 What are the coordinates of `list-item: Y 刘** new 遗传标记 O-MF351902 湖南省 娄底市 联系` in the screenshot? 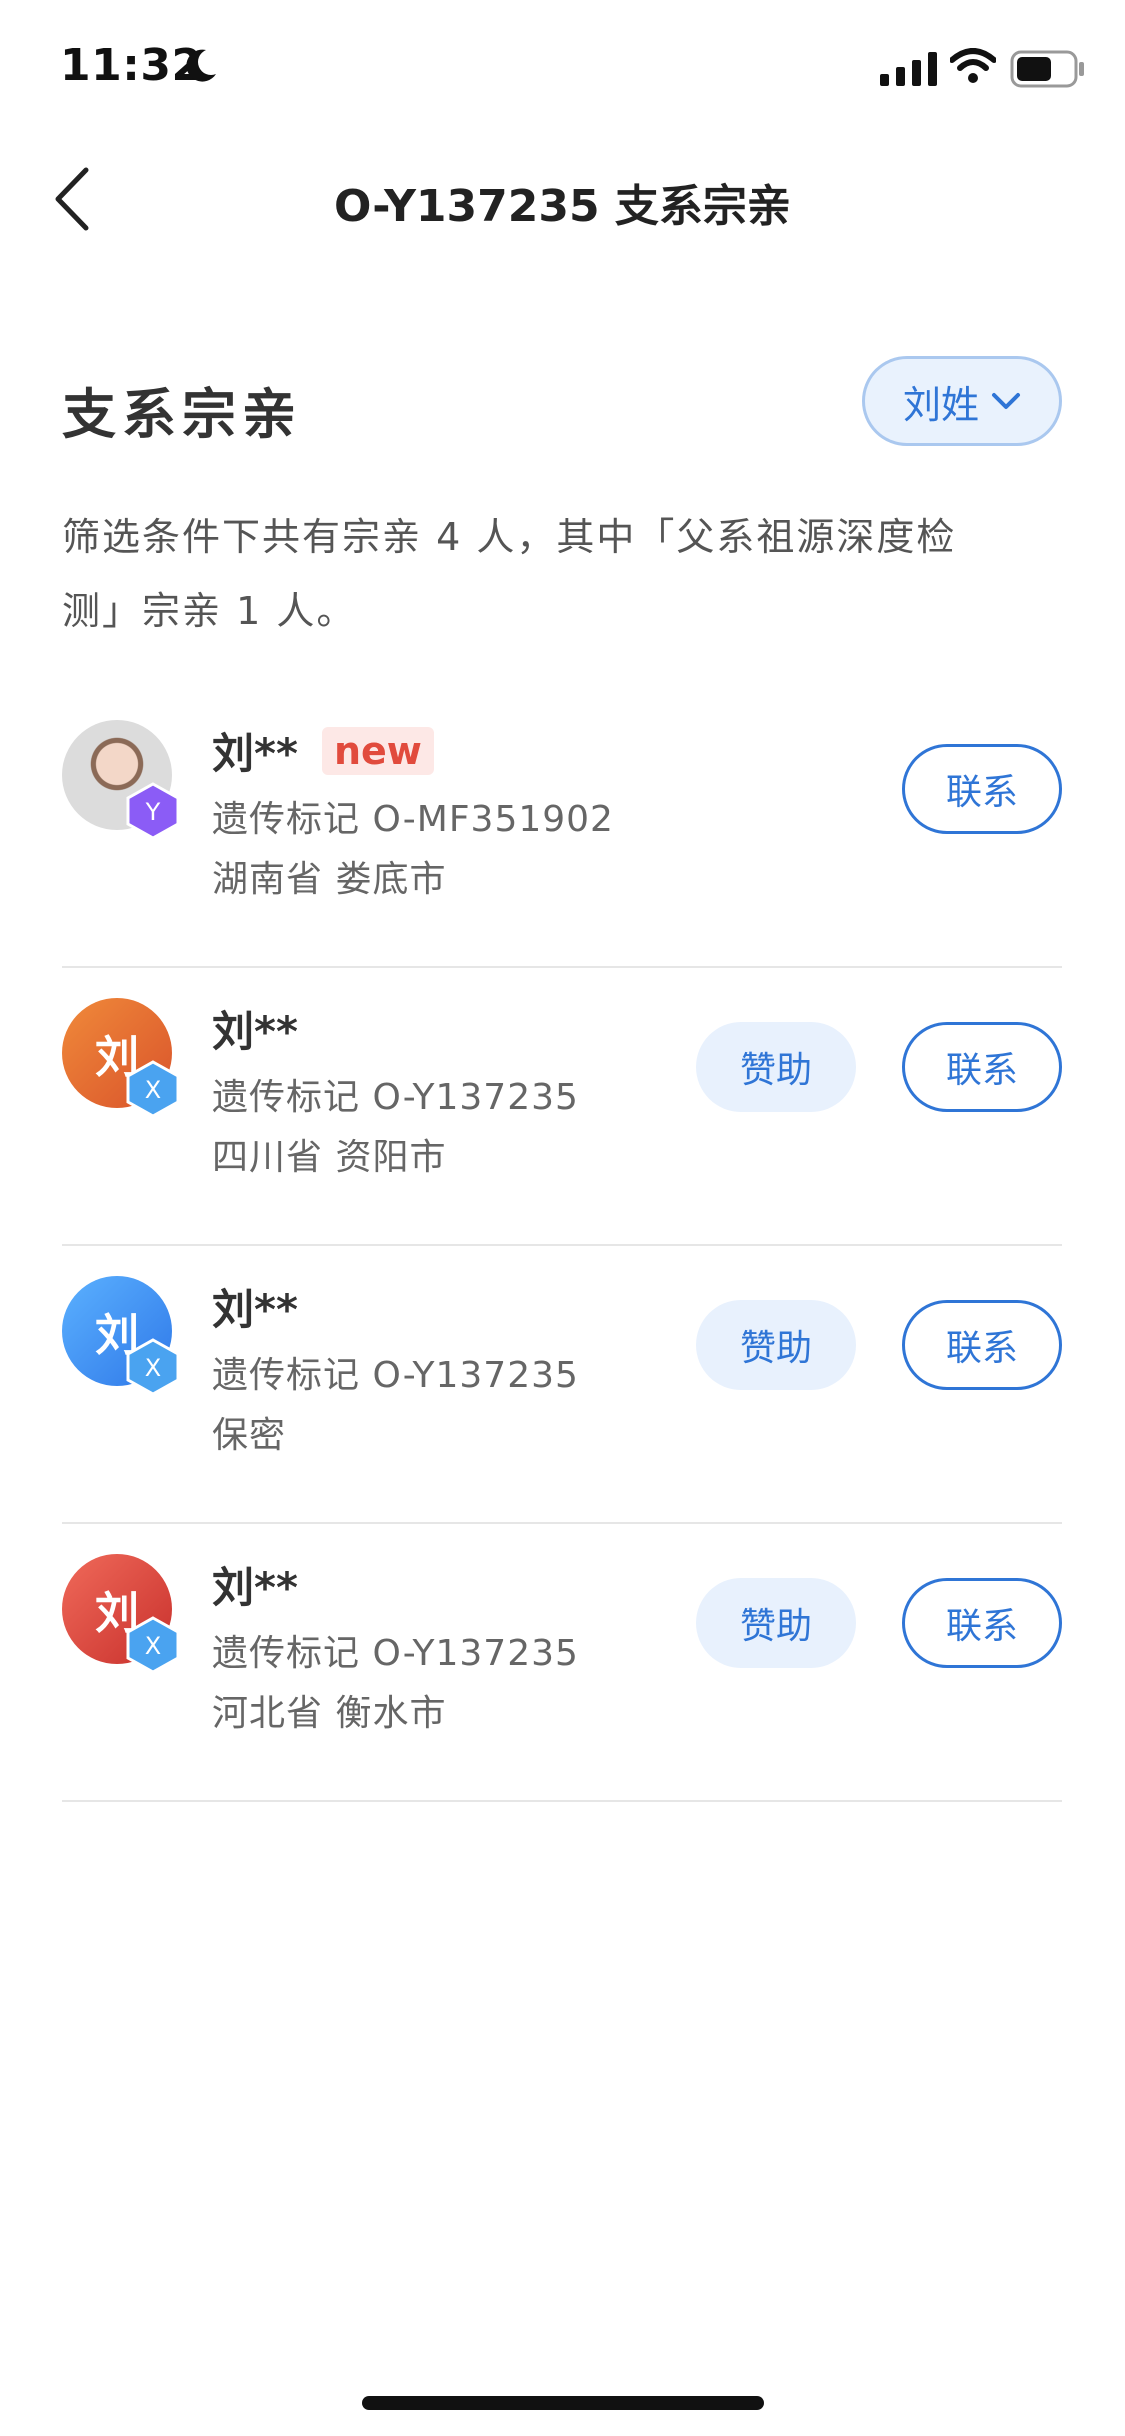 It's located at (562, 829).